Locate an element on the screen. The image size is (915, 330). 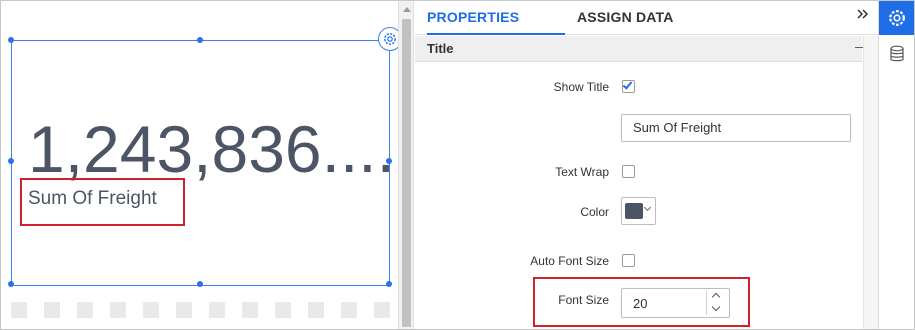
tab-properties: PROPERTIES is located at coordinates (496, 18).